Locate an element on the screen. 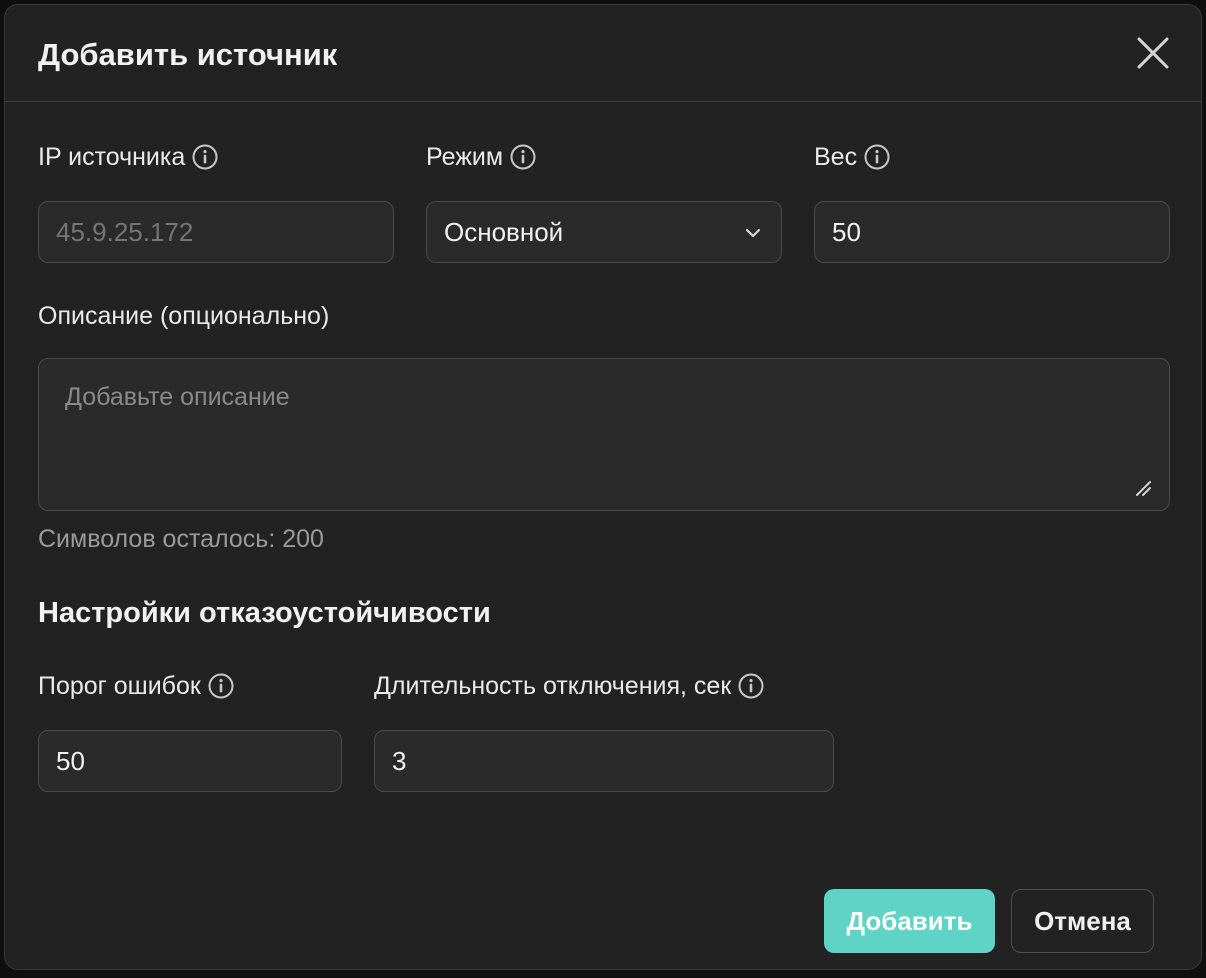 This screenshot has height=978, width=1206. resize-handle-icon is located at coordinates (1143, 488).